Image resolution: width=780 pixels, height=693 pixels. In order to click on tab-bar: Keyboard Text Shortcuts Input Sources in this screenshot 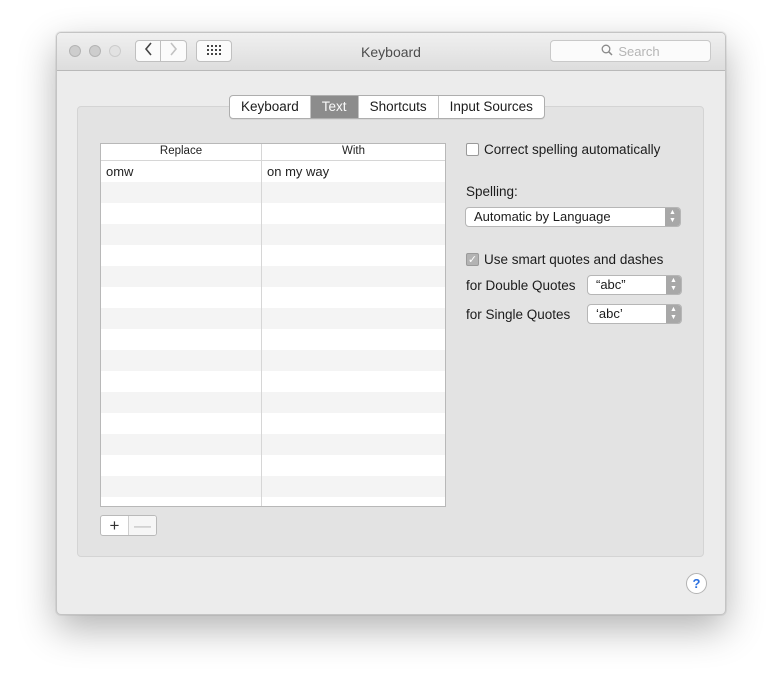, I will do `click(387, 107)`.